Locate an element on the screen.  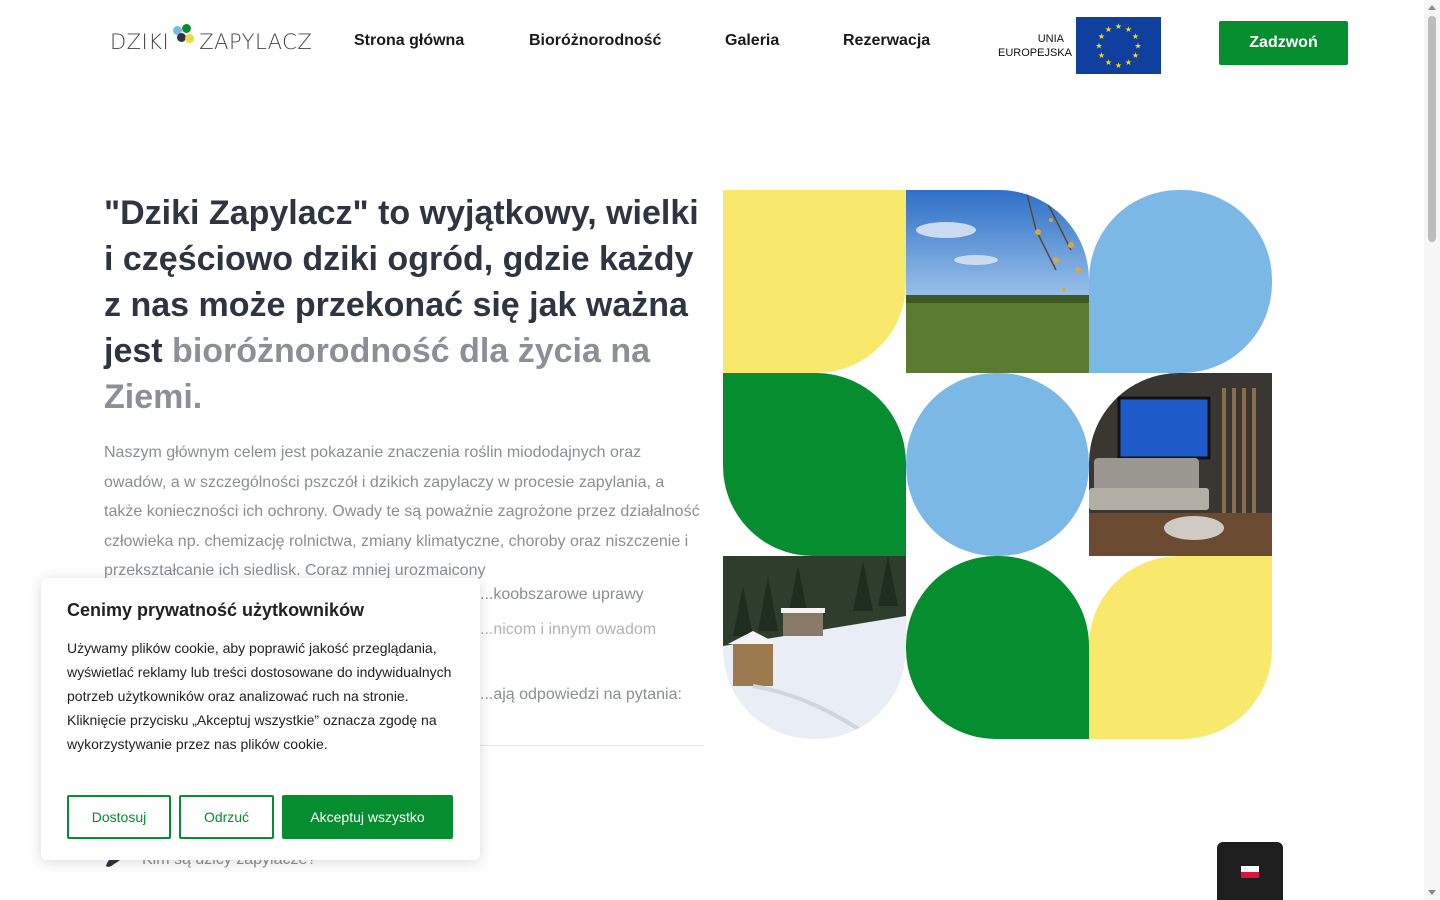
meadow-photo is located at coordinates (997, 281).